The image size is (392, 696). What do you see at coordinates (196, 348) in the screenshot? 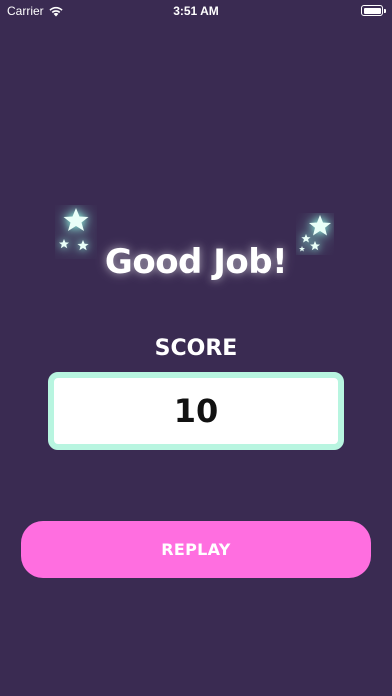
I see `score-label: SCORE` at bounding box center [196, 348].